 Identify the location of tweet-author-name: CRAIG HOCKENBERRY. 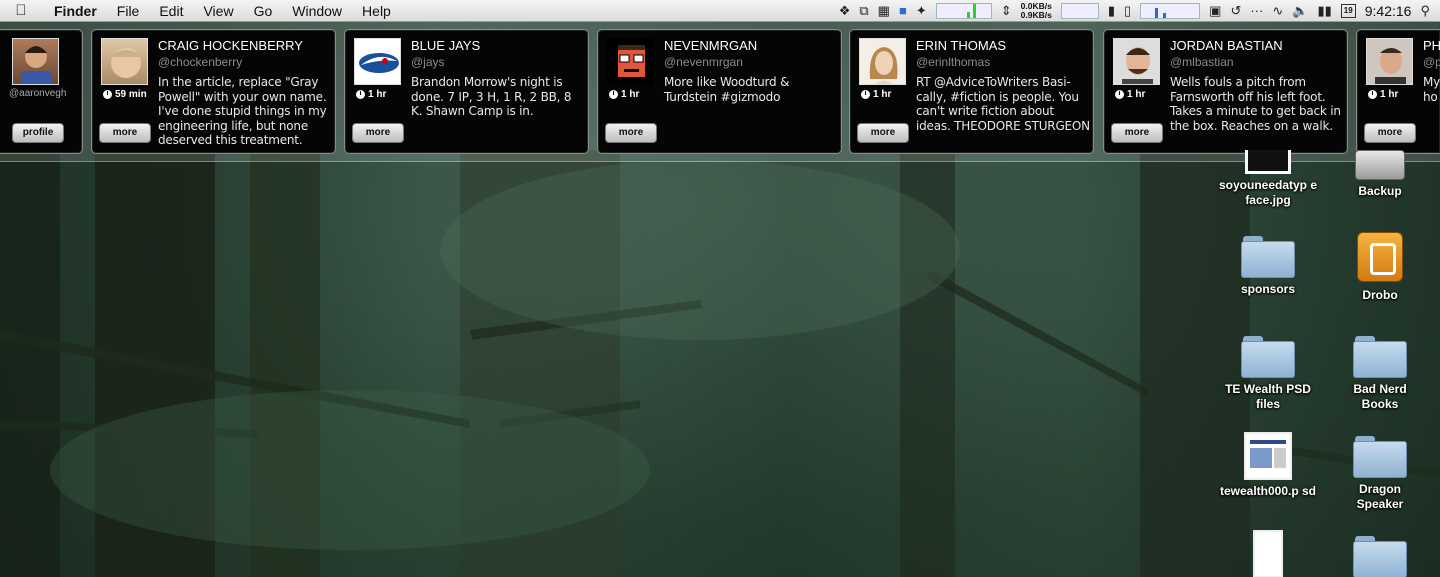
(230, 45).